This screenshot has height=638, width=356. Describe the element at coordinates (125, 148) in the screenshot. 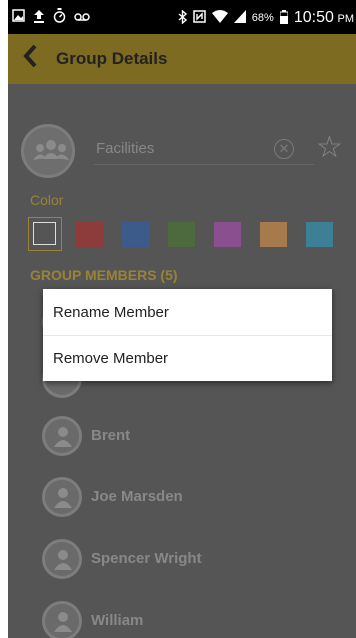

I see `group-name-input: Facilities` at that location.